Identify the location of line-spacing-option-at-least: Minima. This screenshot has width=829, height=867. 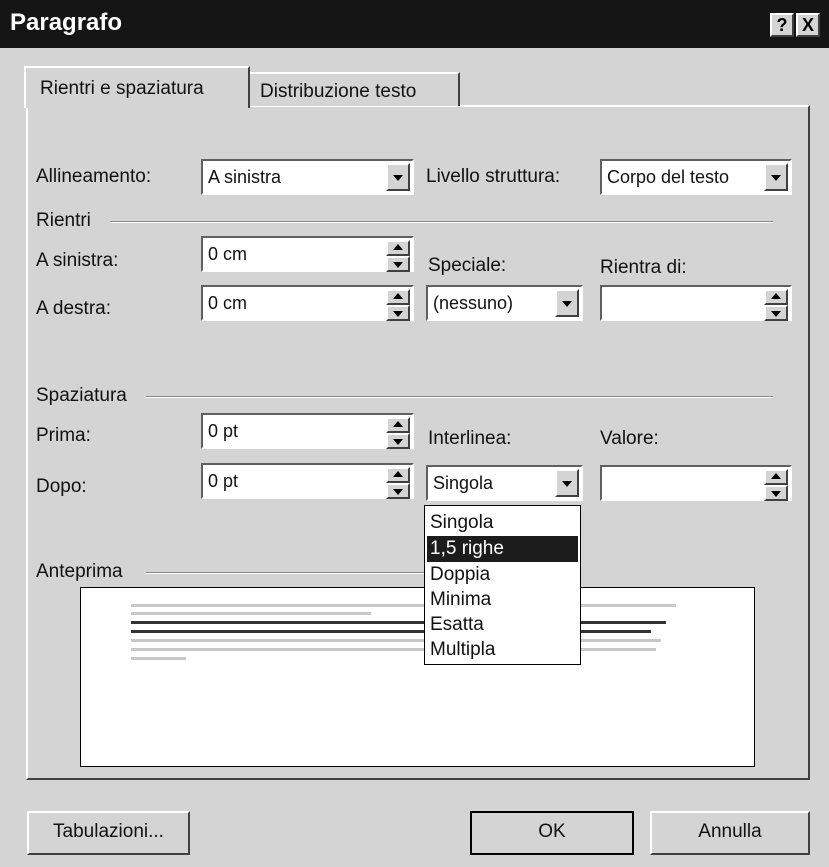
(502, 600).